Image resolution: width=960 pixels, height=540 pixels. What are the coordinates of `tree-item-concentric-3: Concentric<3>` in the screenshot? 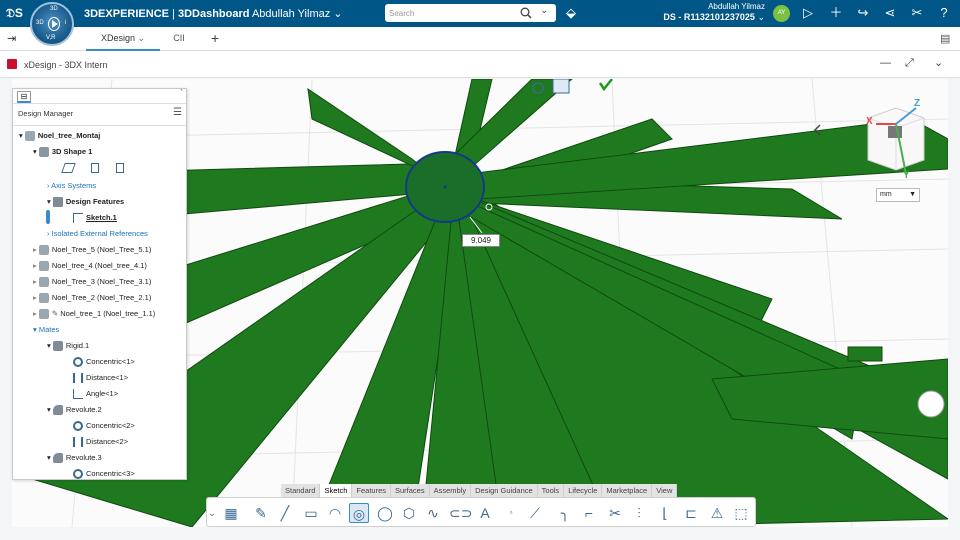 It's located at (104, 473).